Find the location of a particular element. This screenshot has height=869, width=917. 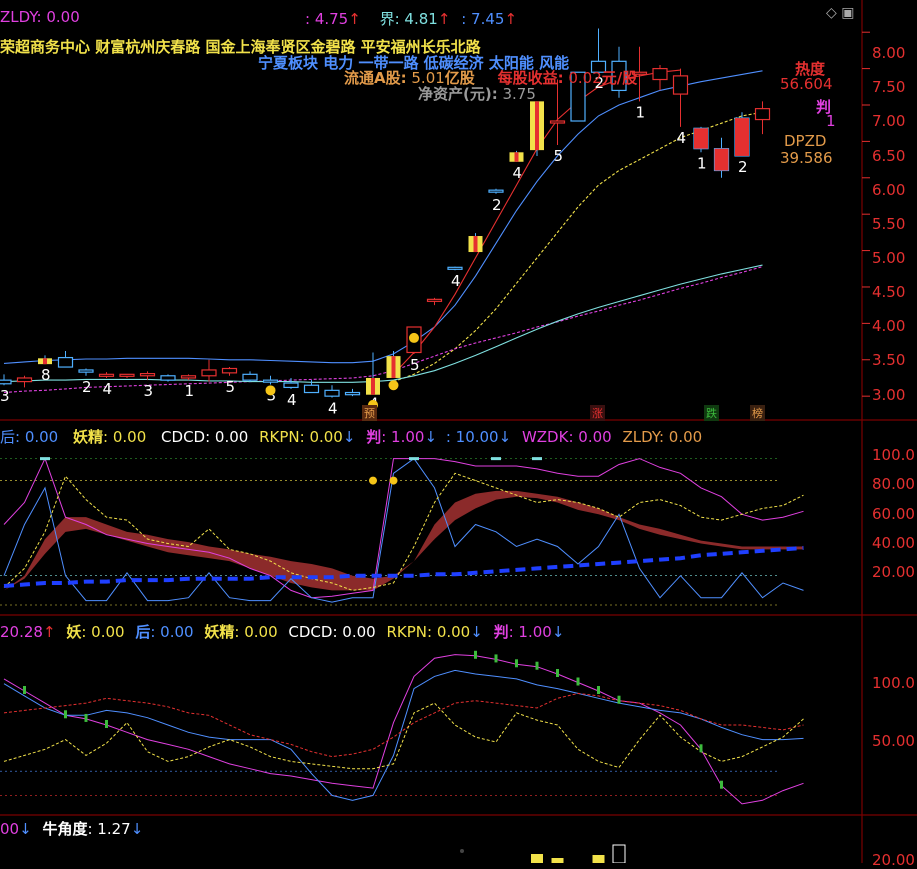

signal-bang: 榜 is located at coordinates (757, 413).